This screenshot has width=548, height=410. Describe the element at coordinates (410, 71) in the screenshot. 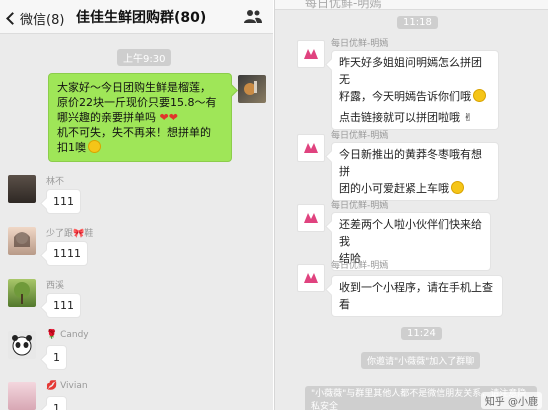

I see `message-line: 昨天好多姐姐问明嫣怎么拼团无` at that location.